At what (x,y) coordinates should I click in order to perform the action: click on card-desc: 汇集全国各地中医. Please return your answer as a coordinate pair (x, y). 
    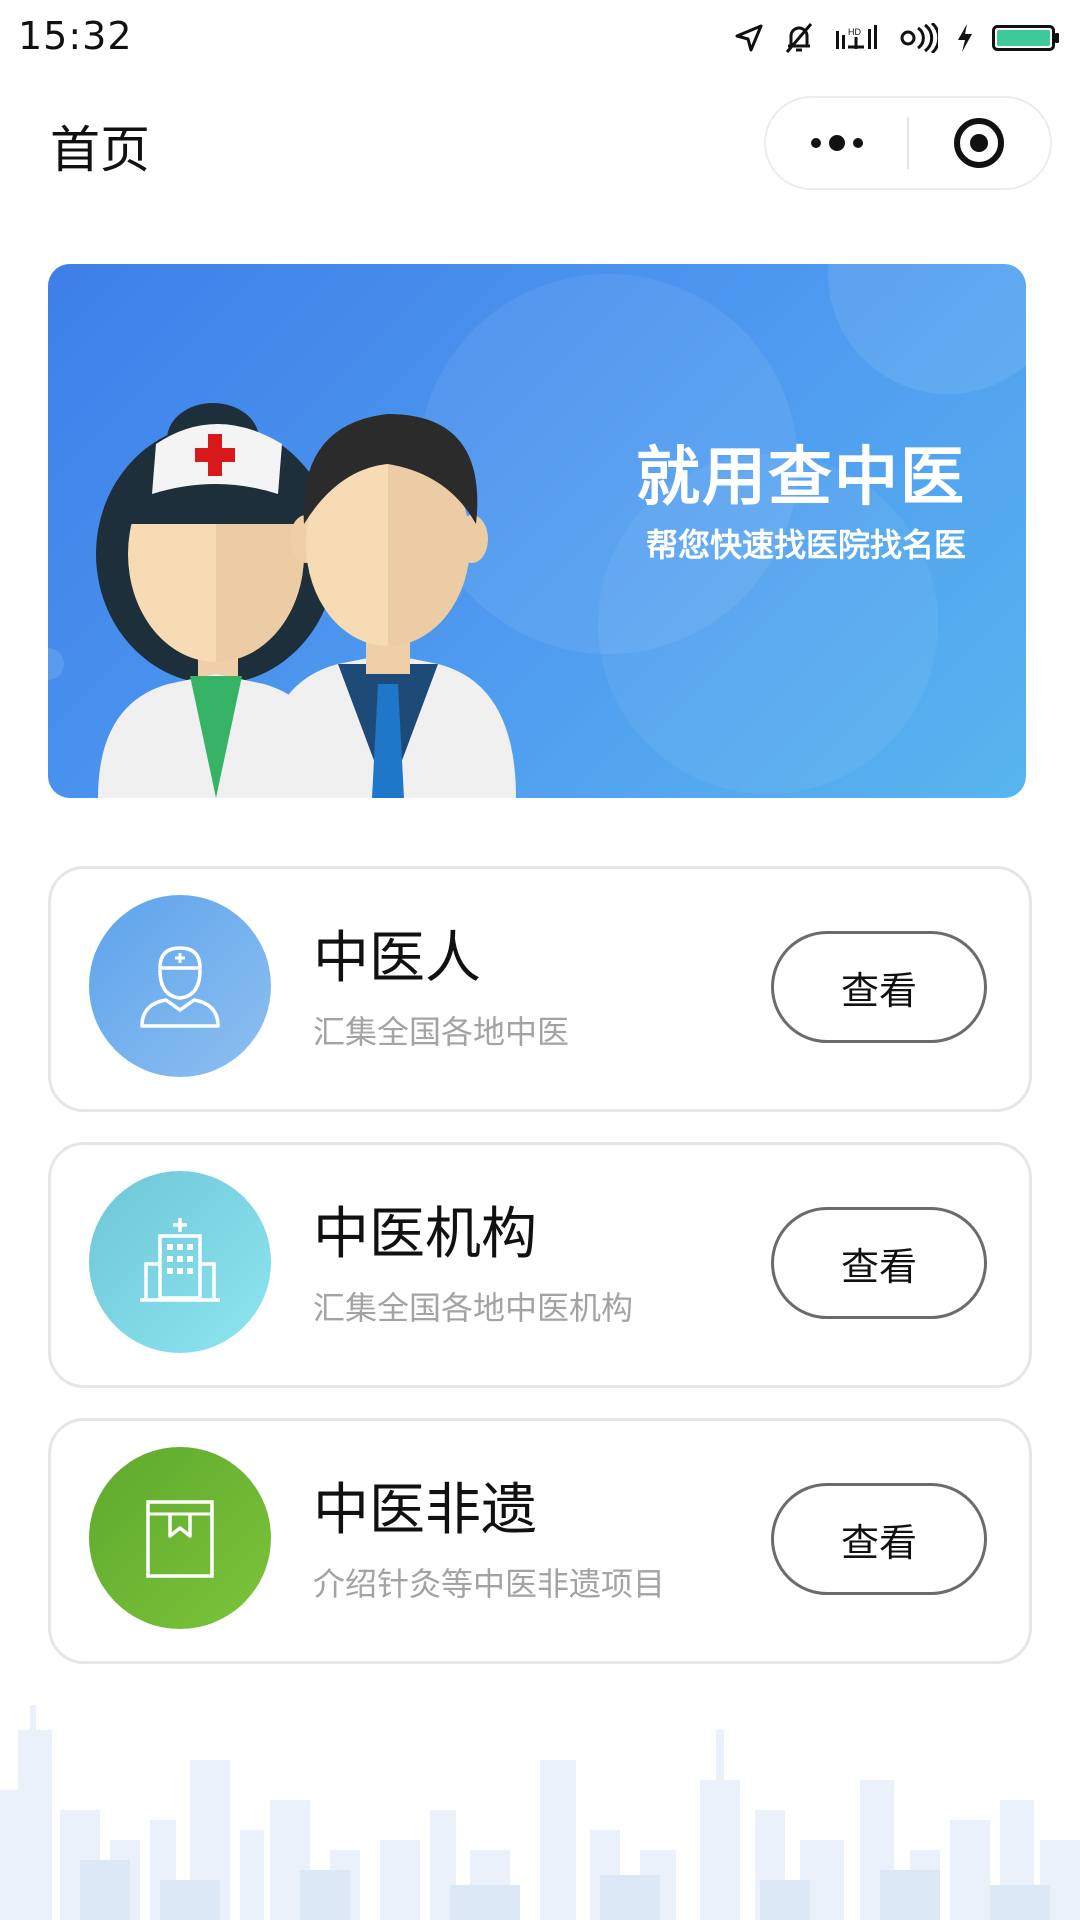
    Looking at the image, I should click on (441, 1032).